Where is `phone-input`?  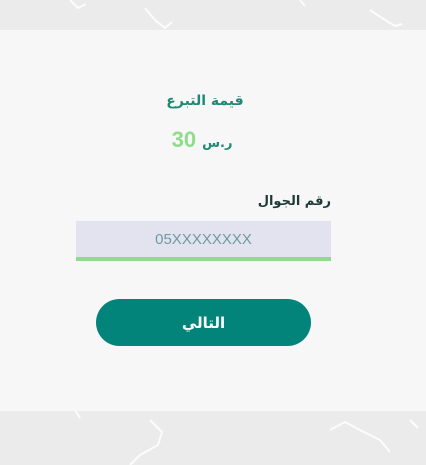
phone-input is located at coordinates (203, 241).